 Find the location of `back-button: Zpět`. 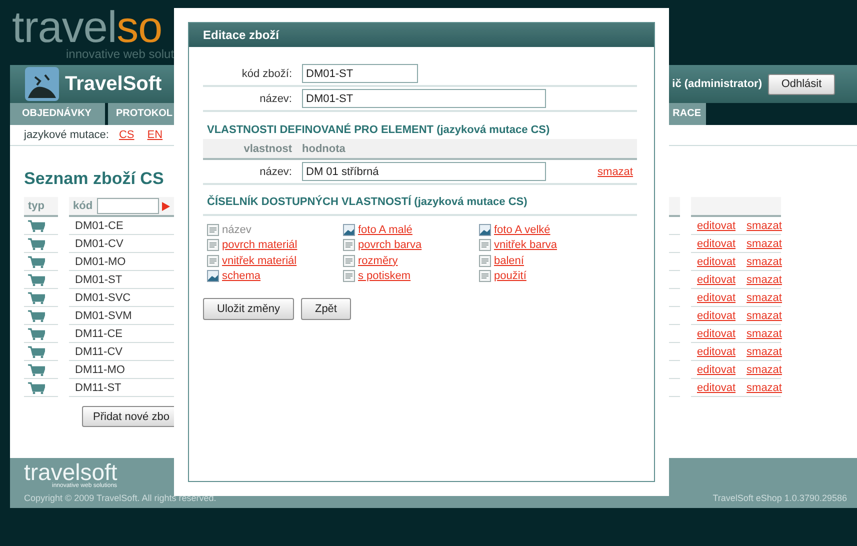

back-button: Zpět is located at coordinates (325, 309).